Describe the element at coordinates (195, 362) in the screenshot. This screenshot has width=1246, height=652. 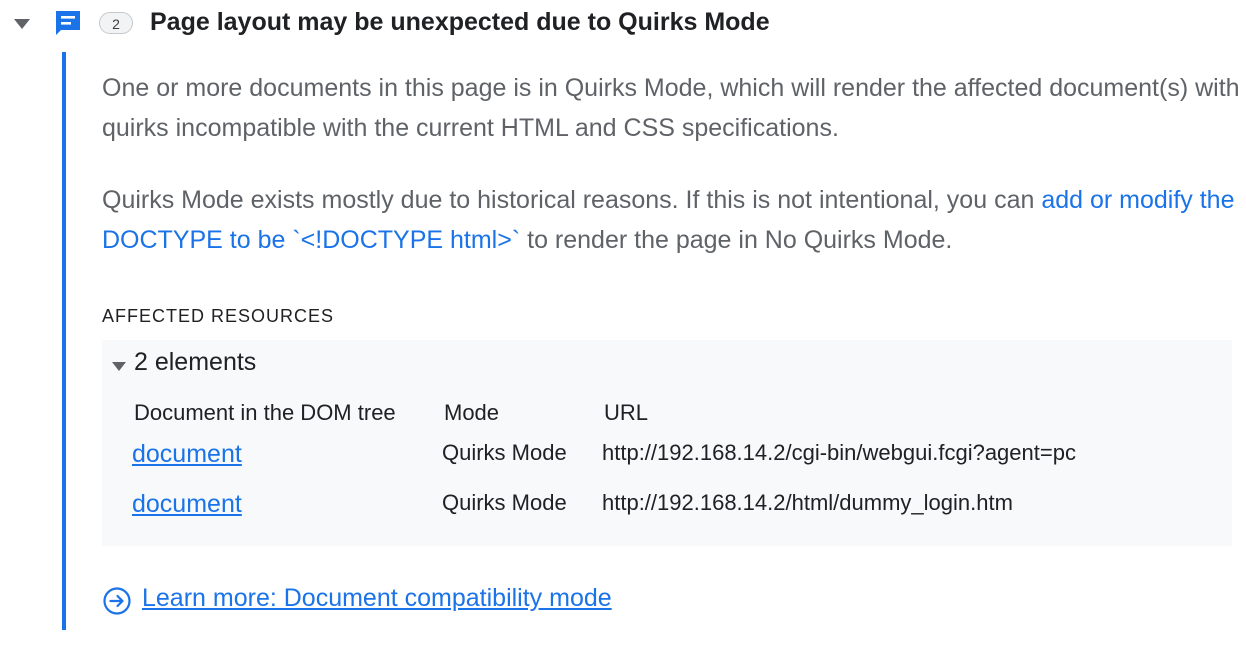
I see `resources-summary: 2 elements` at that location.